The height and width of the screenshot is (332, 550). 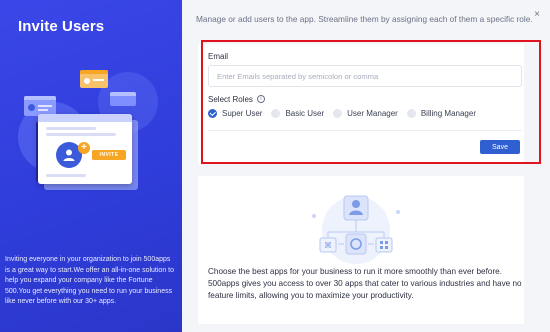 I want to click on invite-illustration: + INVITE, so click(x=93, y=132).